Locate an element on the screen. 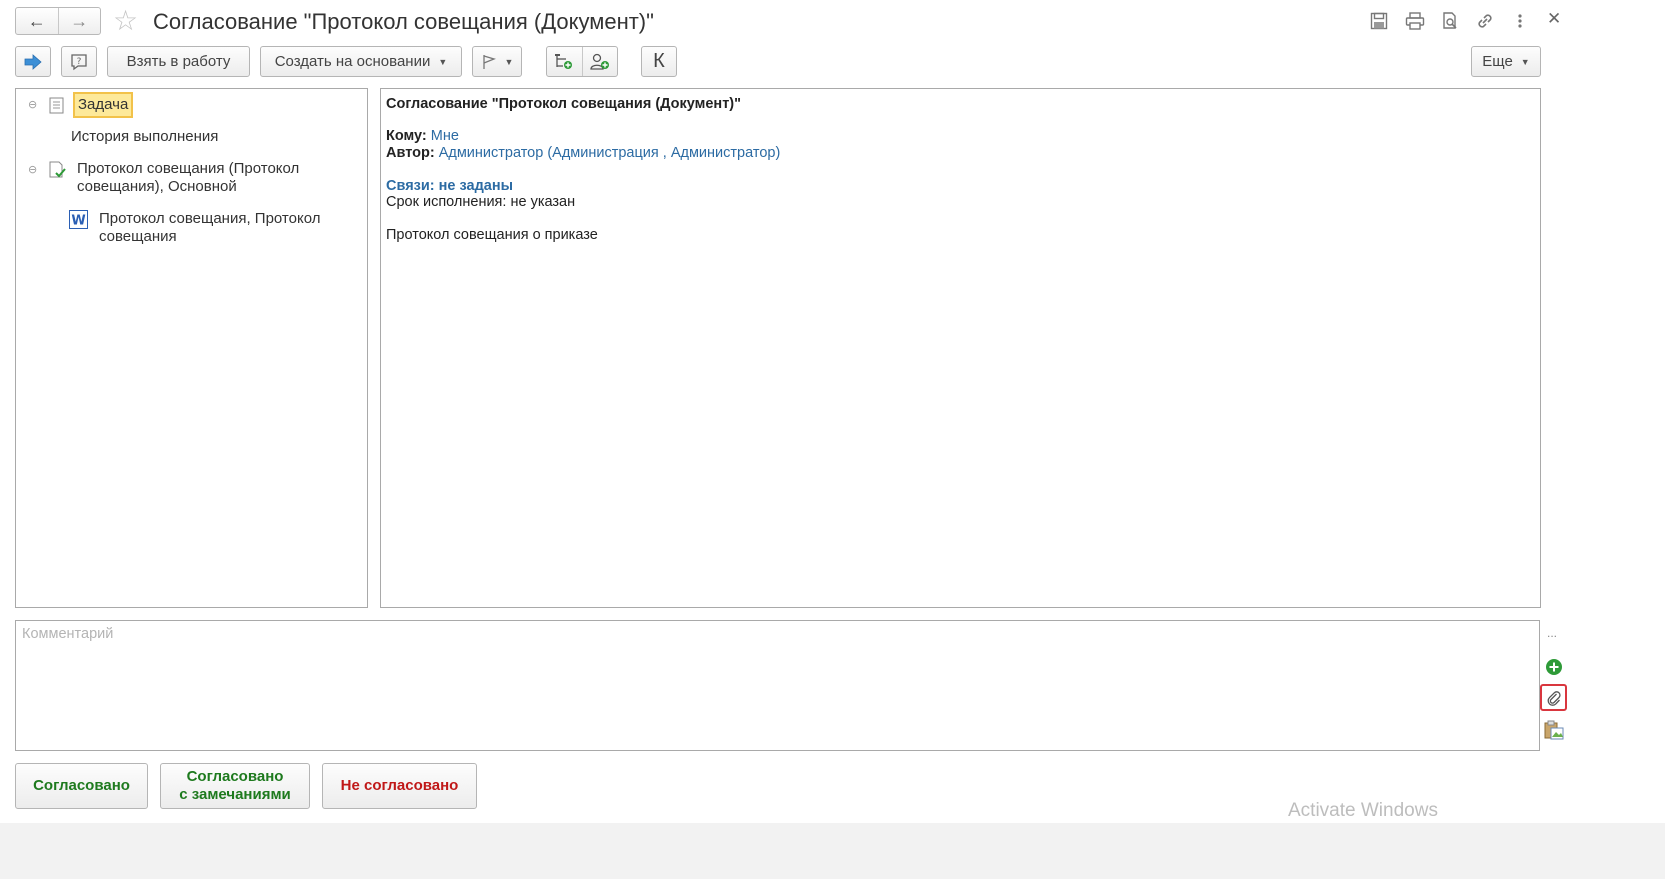 The width and height of the screenshot is (1665, 879). tree-add-icon is located at coordinates (564, 61).